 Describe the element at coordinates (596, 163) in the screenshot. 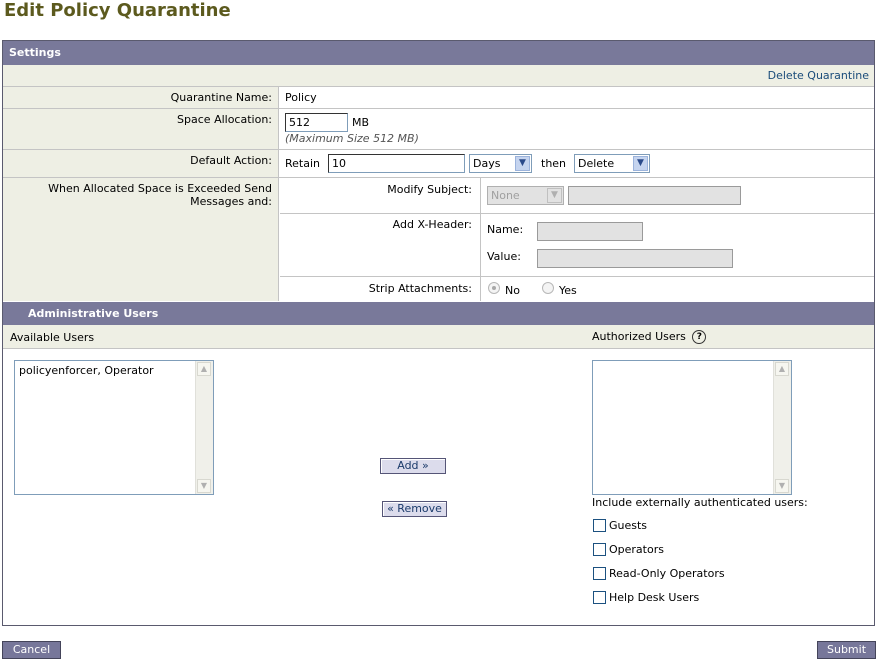

I see `default-action-value: Delete` at that location.